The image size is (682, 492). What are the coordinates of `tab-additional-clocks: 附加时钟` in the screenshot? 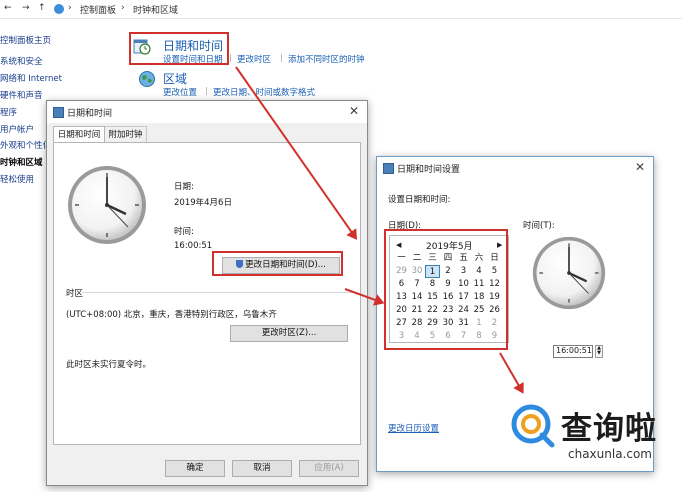 It's located at (126, 134).